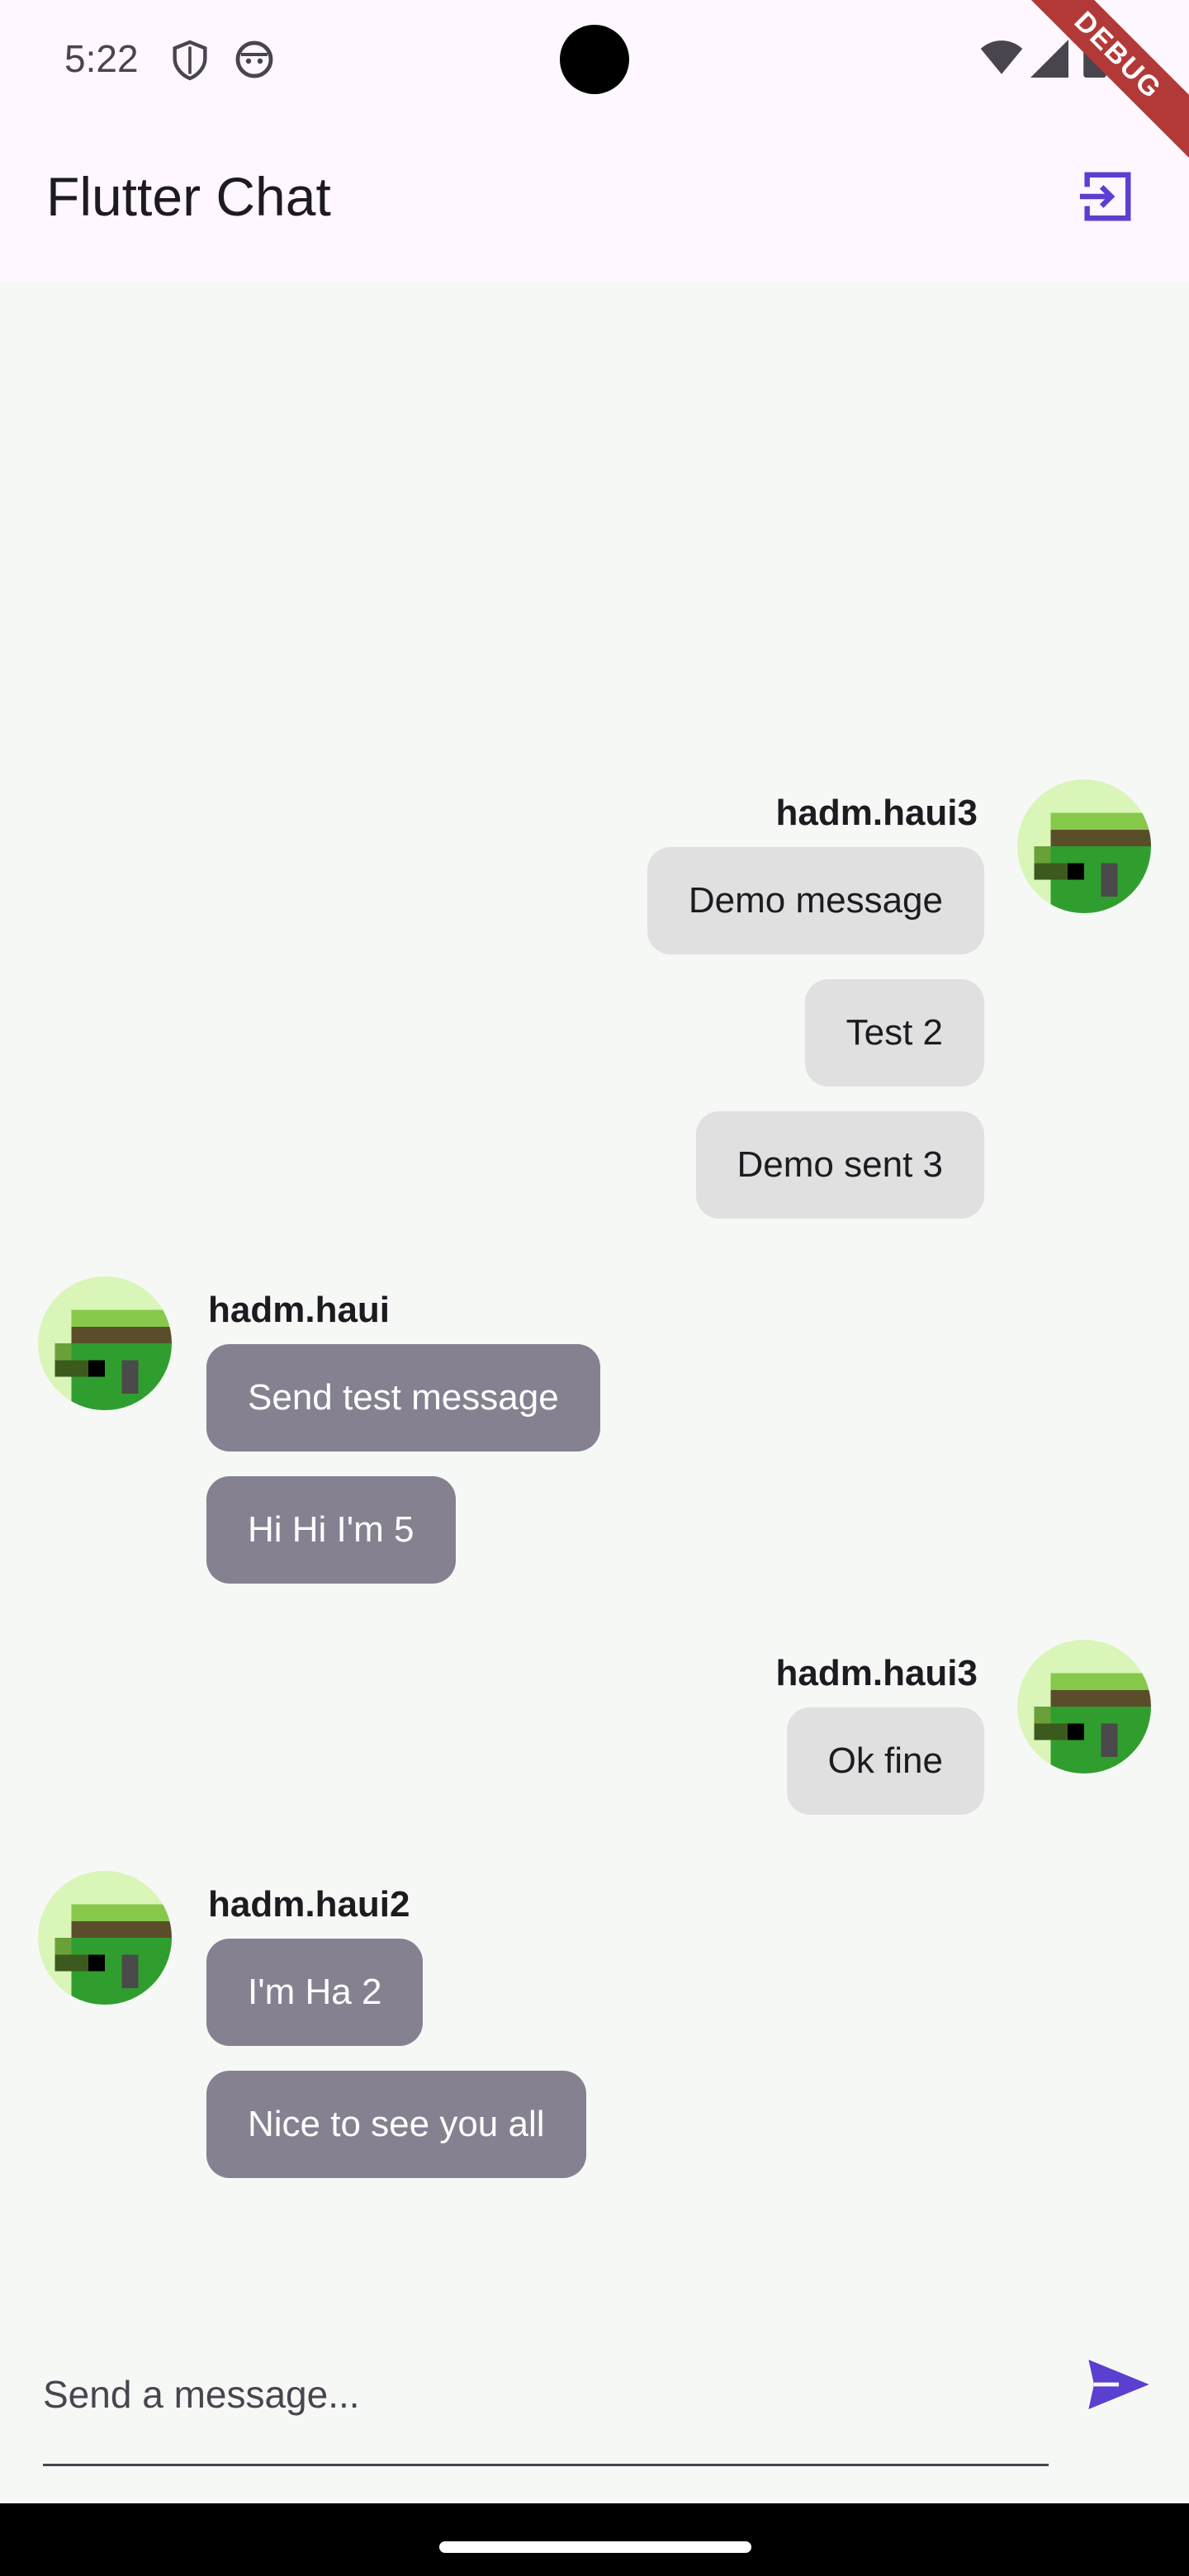 The image size is (1189, 2576). I want to click on message-bubble: Hi Hi I'm 5, so click(331, 1530).